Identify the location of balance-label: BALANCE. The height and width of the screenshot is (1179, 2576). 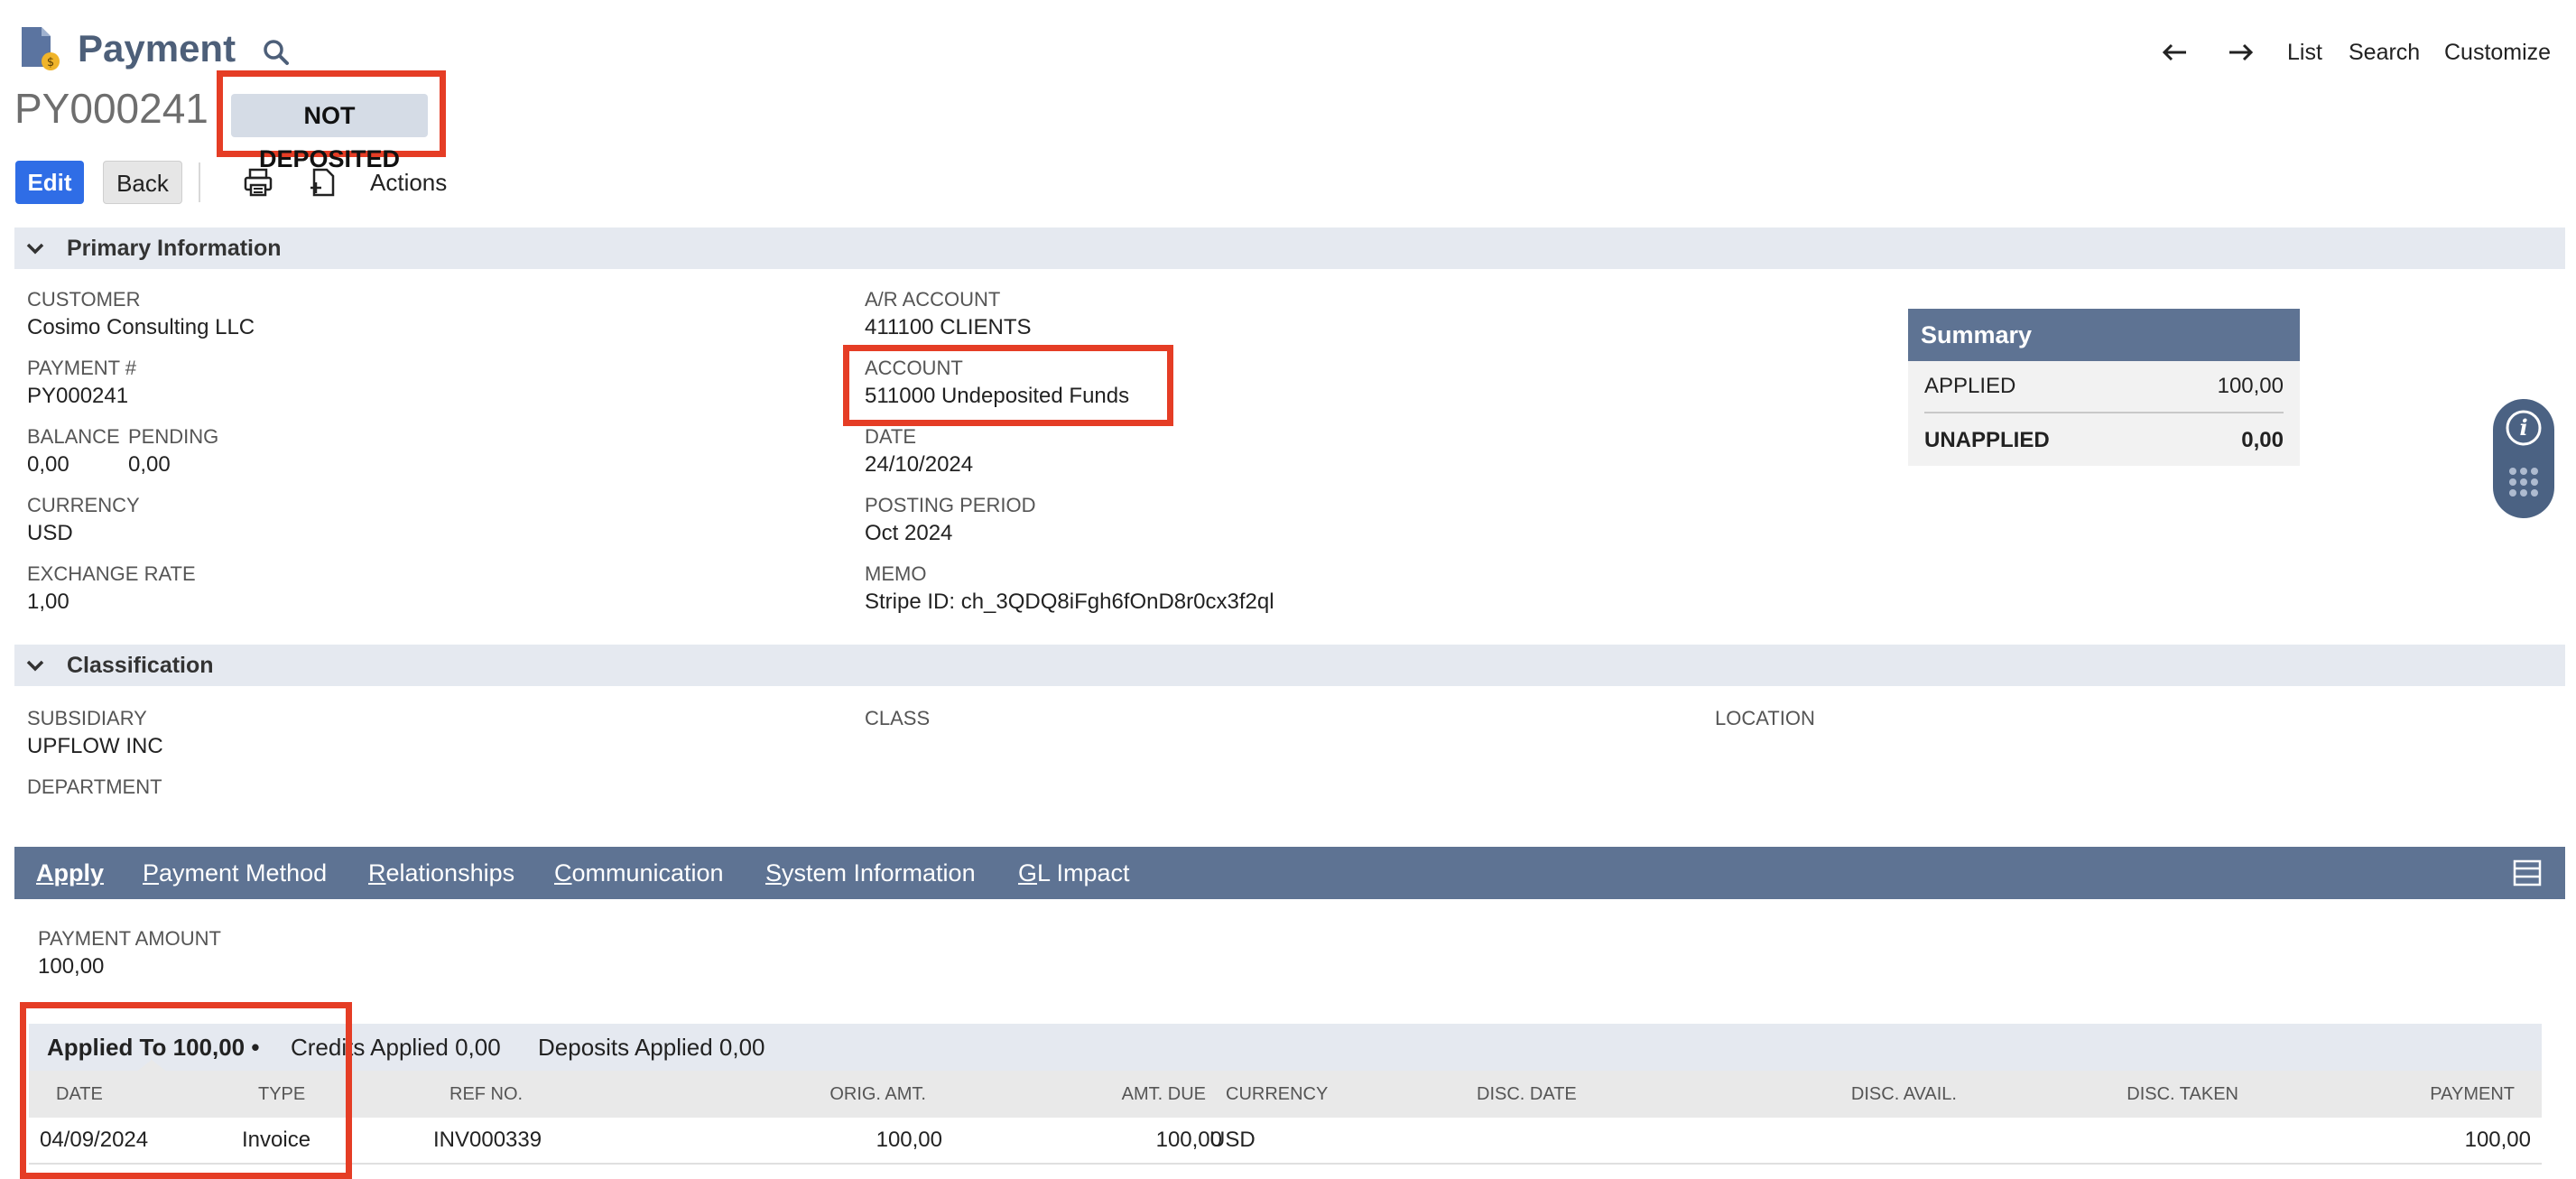
(73, 436).